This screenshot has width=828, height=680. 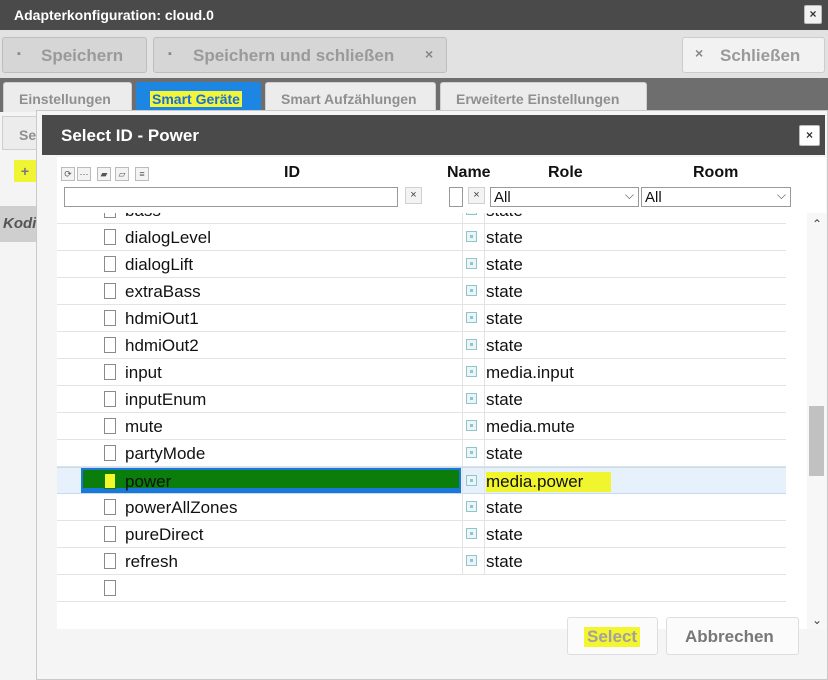 What do you see at coordinates (421, 481) in the screenshot?
I see `table-row-selected: power media.power` at bounding box center [421, 481].